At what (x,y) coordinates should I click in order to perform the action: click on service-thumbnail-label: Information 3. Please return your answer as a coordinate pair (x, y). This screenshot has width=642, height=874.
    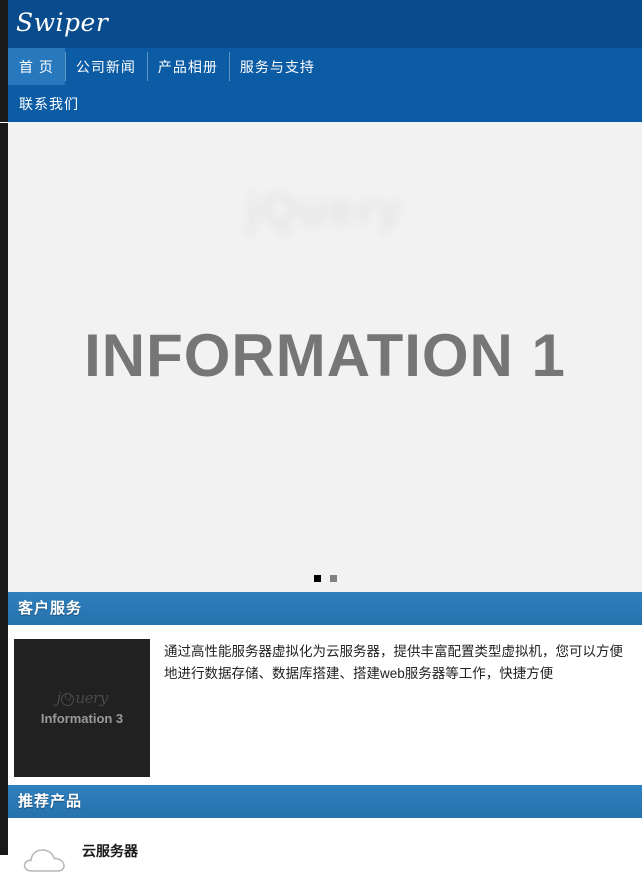
    Looking at the image, I should click on (82, 718).